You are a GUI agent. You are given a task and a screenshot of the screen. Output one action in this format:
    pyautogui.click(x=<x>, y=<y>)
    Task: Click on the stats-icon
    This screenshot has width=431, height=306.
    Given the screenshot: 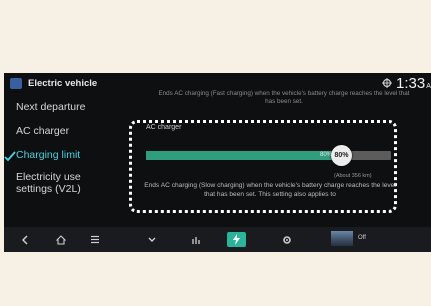 What is the action you would take?
    pyautogui.click(x=196, y=239)
    